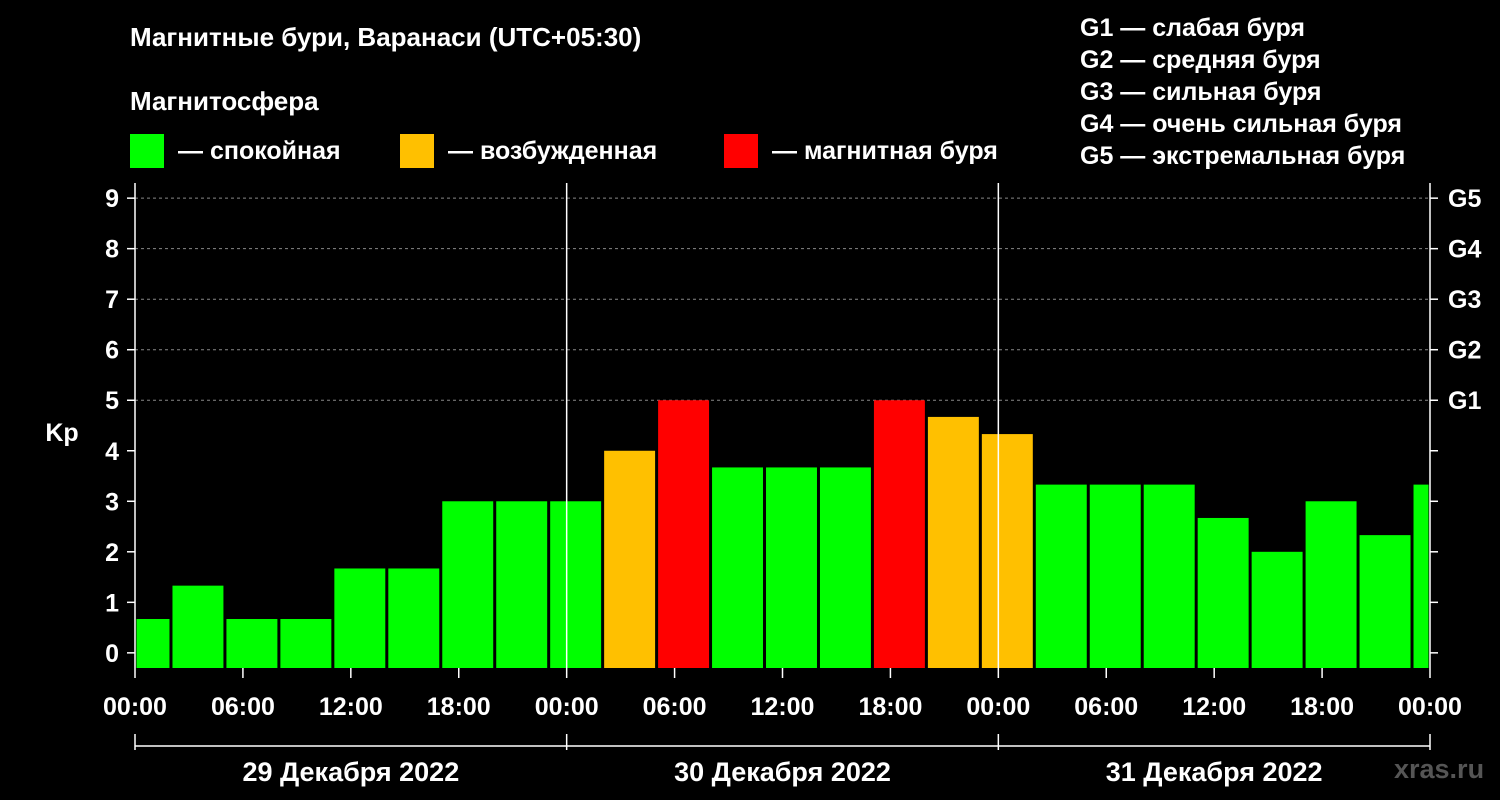 The image size is (1500, 800). What do you see at coordinates (1464, 401) in the screenshot?
I see `storm-level-label: G1` at bounding box center [1464, 401].